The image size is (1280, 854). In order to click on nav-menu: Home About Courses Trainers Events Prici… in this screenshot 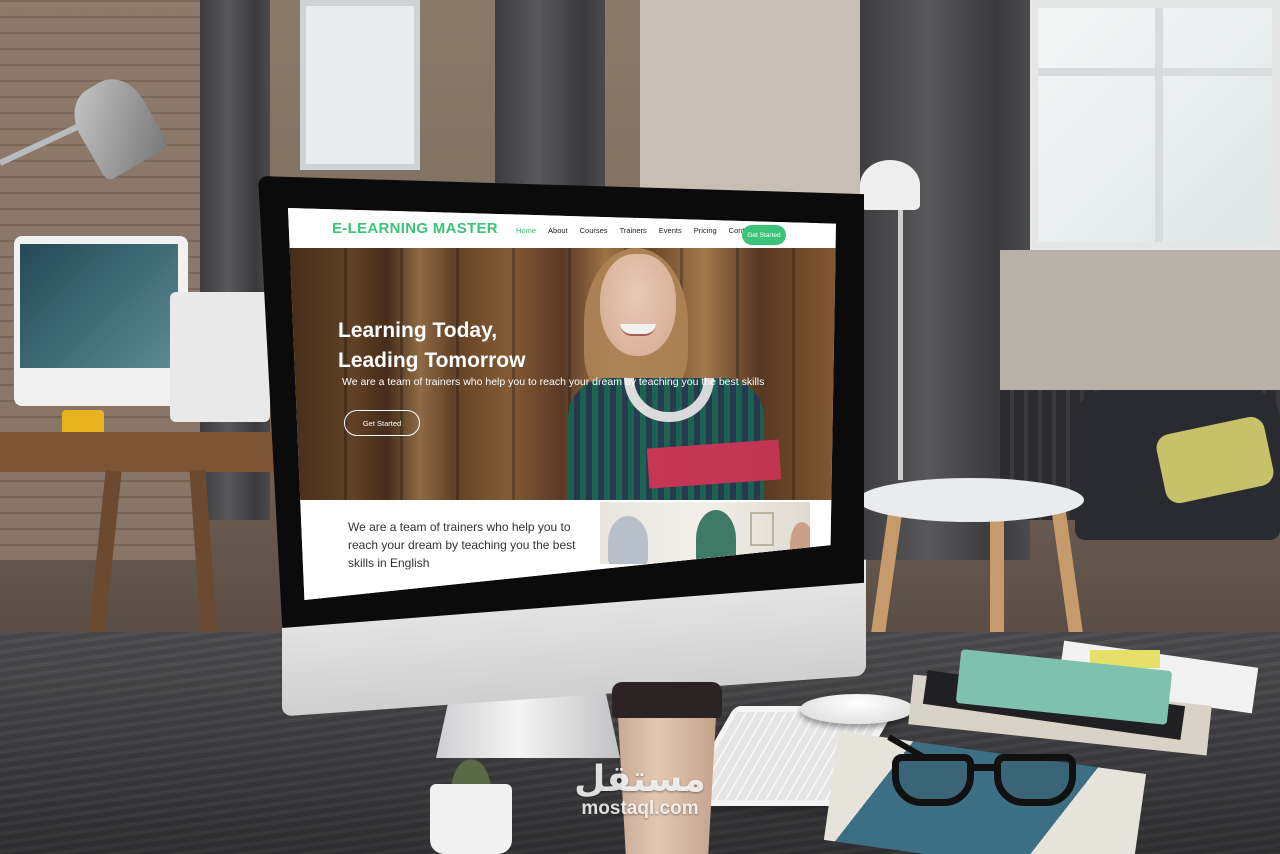, I will do `click(635, 230)`.